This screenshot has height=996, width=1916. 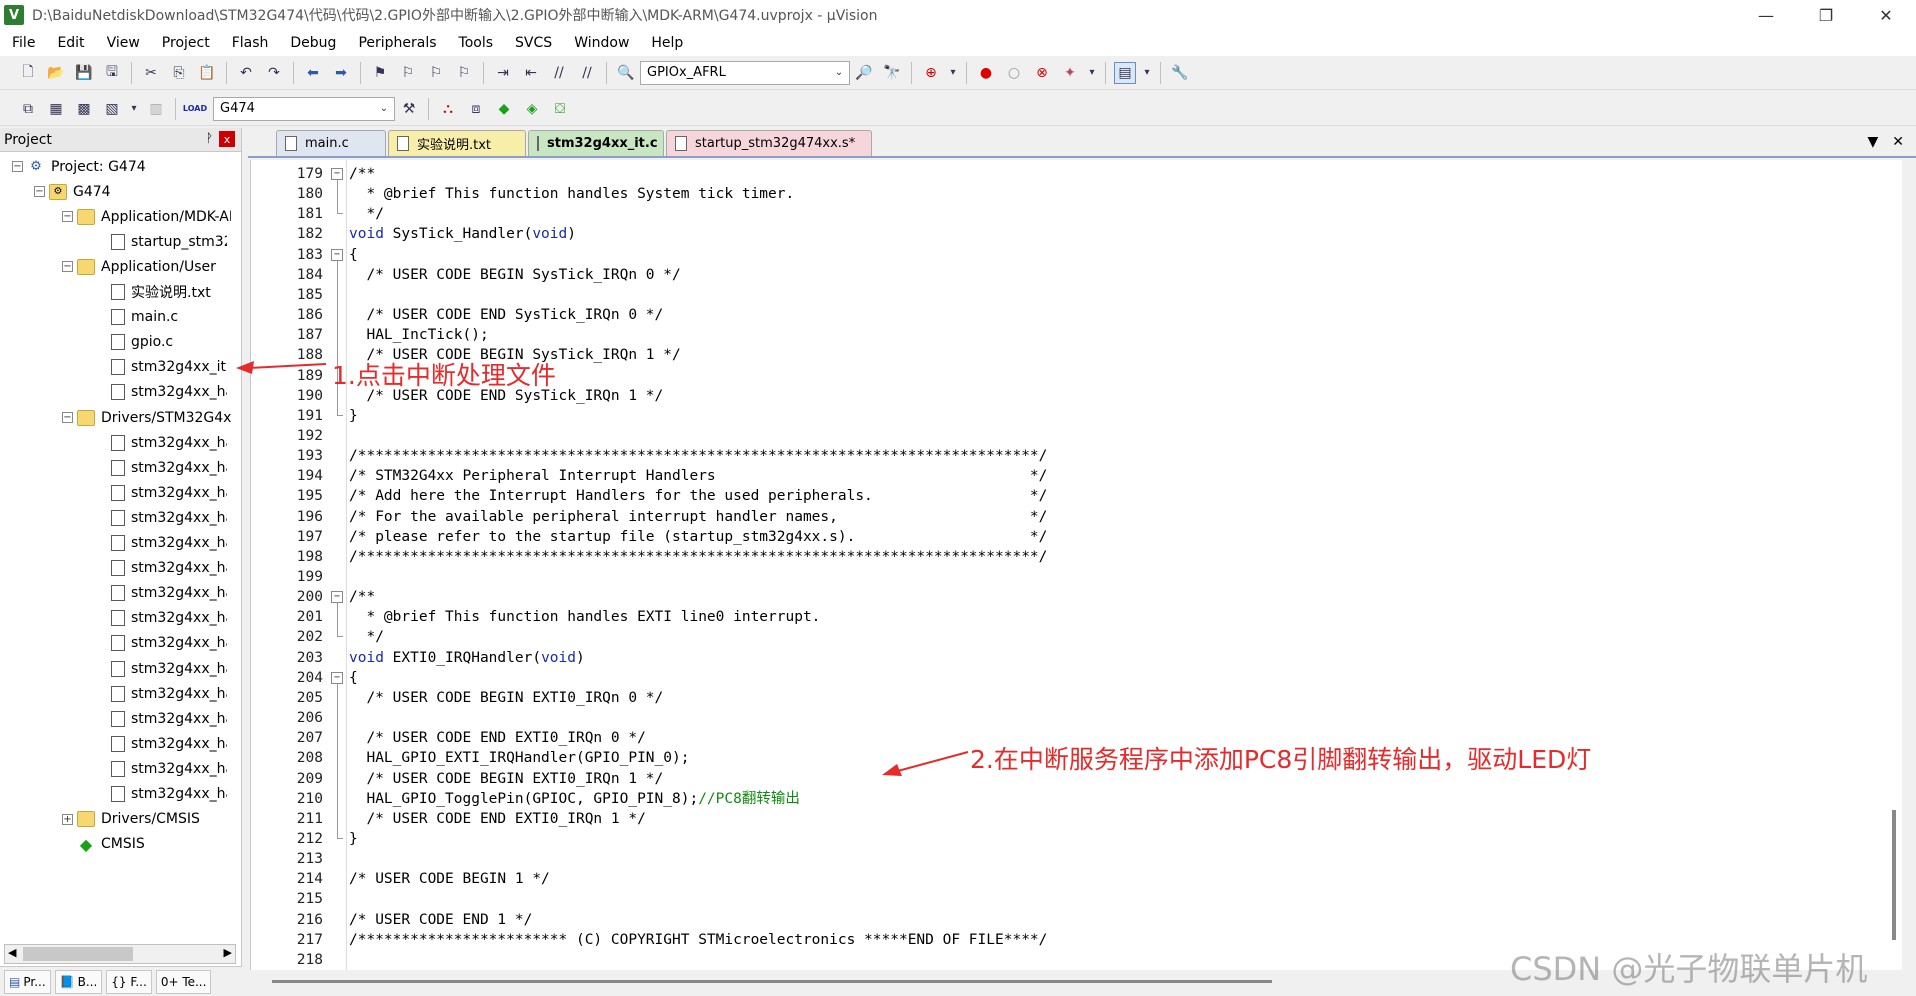 What do you see at coordinates (84, 109) in the screenshot?
I see `rebuild-icon: ▩` at bounding box center [84, 109].